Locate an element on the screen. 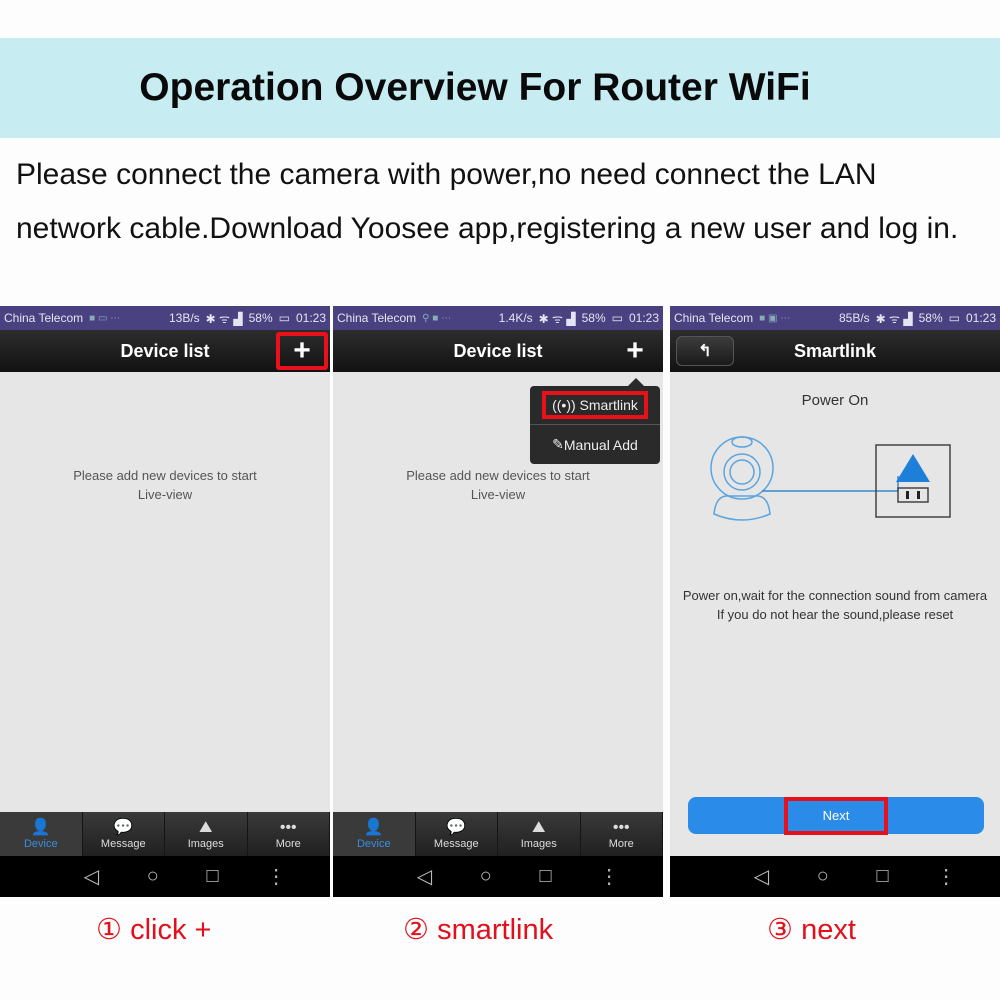  camera-icon is located at coordinates (742, 478).